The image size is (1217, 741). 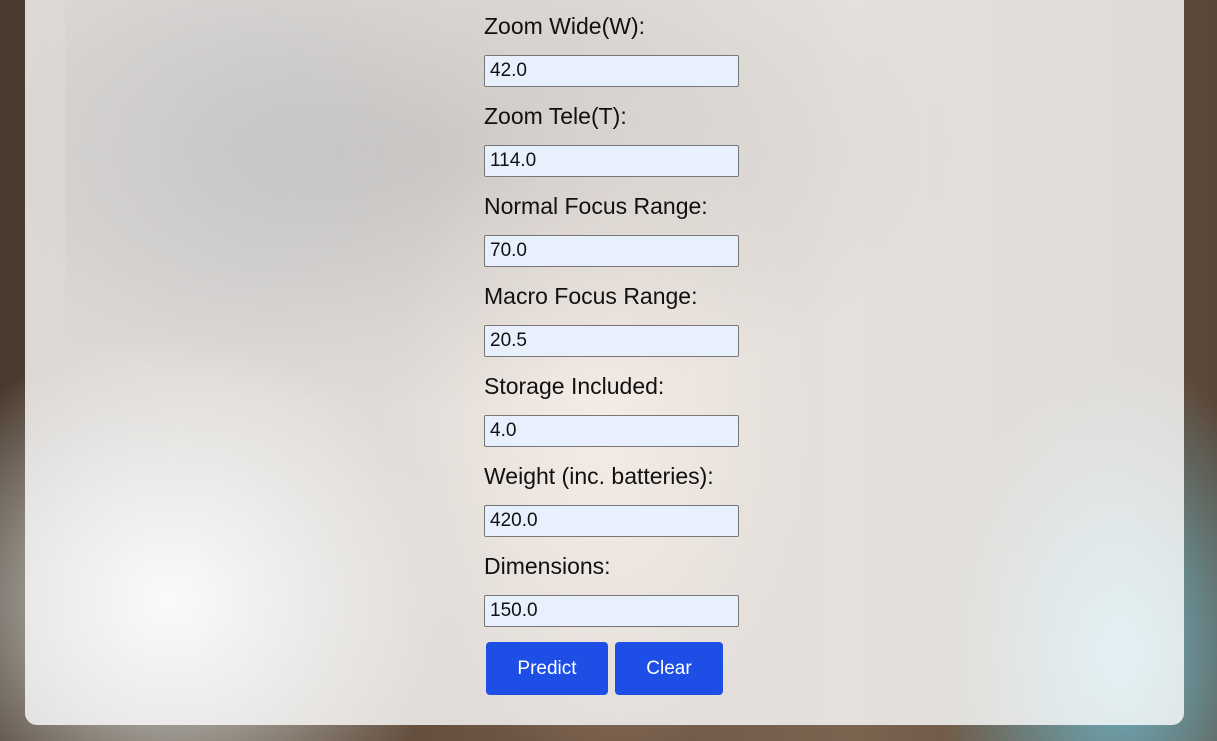 I want to click on zoom-tele-label: Zoom Tele(T):, so click(x=555, y=116).